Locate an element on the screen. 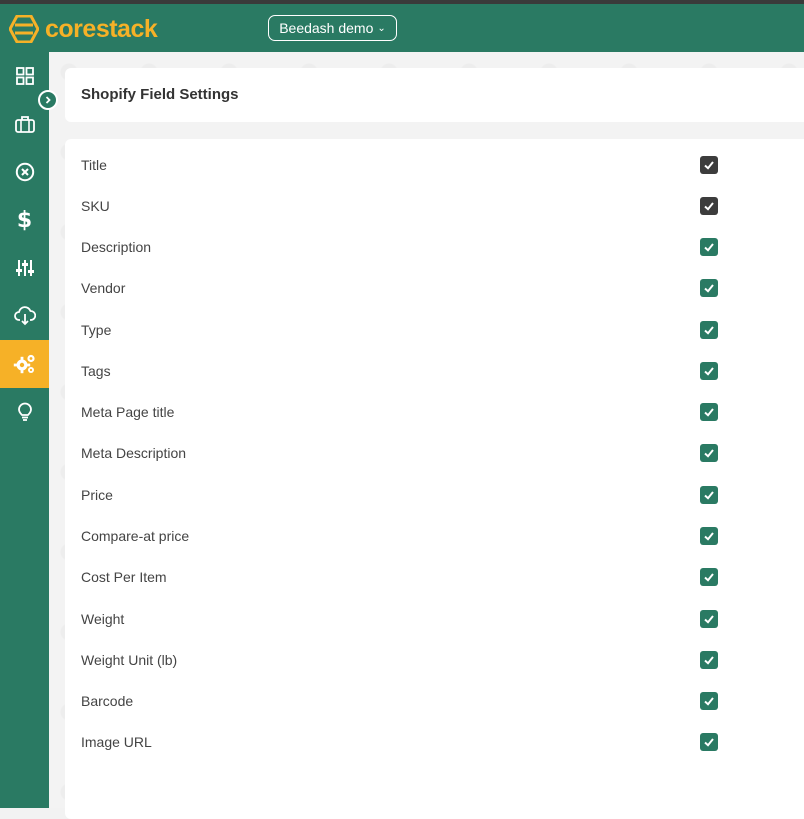  sidebar-item-insights is located at coordinates (24, 412).